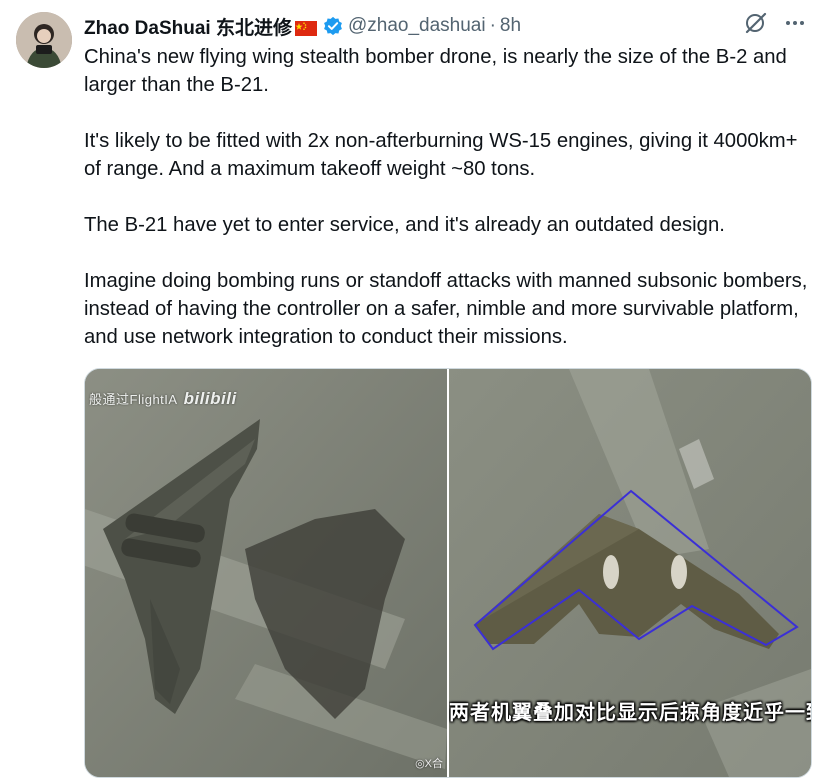 This screenshot has width=827, height=783. Describe the element at coordinates (795, 26) in the screenshot. I see `more-icon` at that location.